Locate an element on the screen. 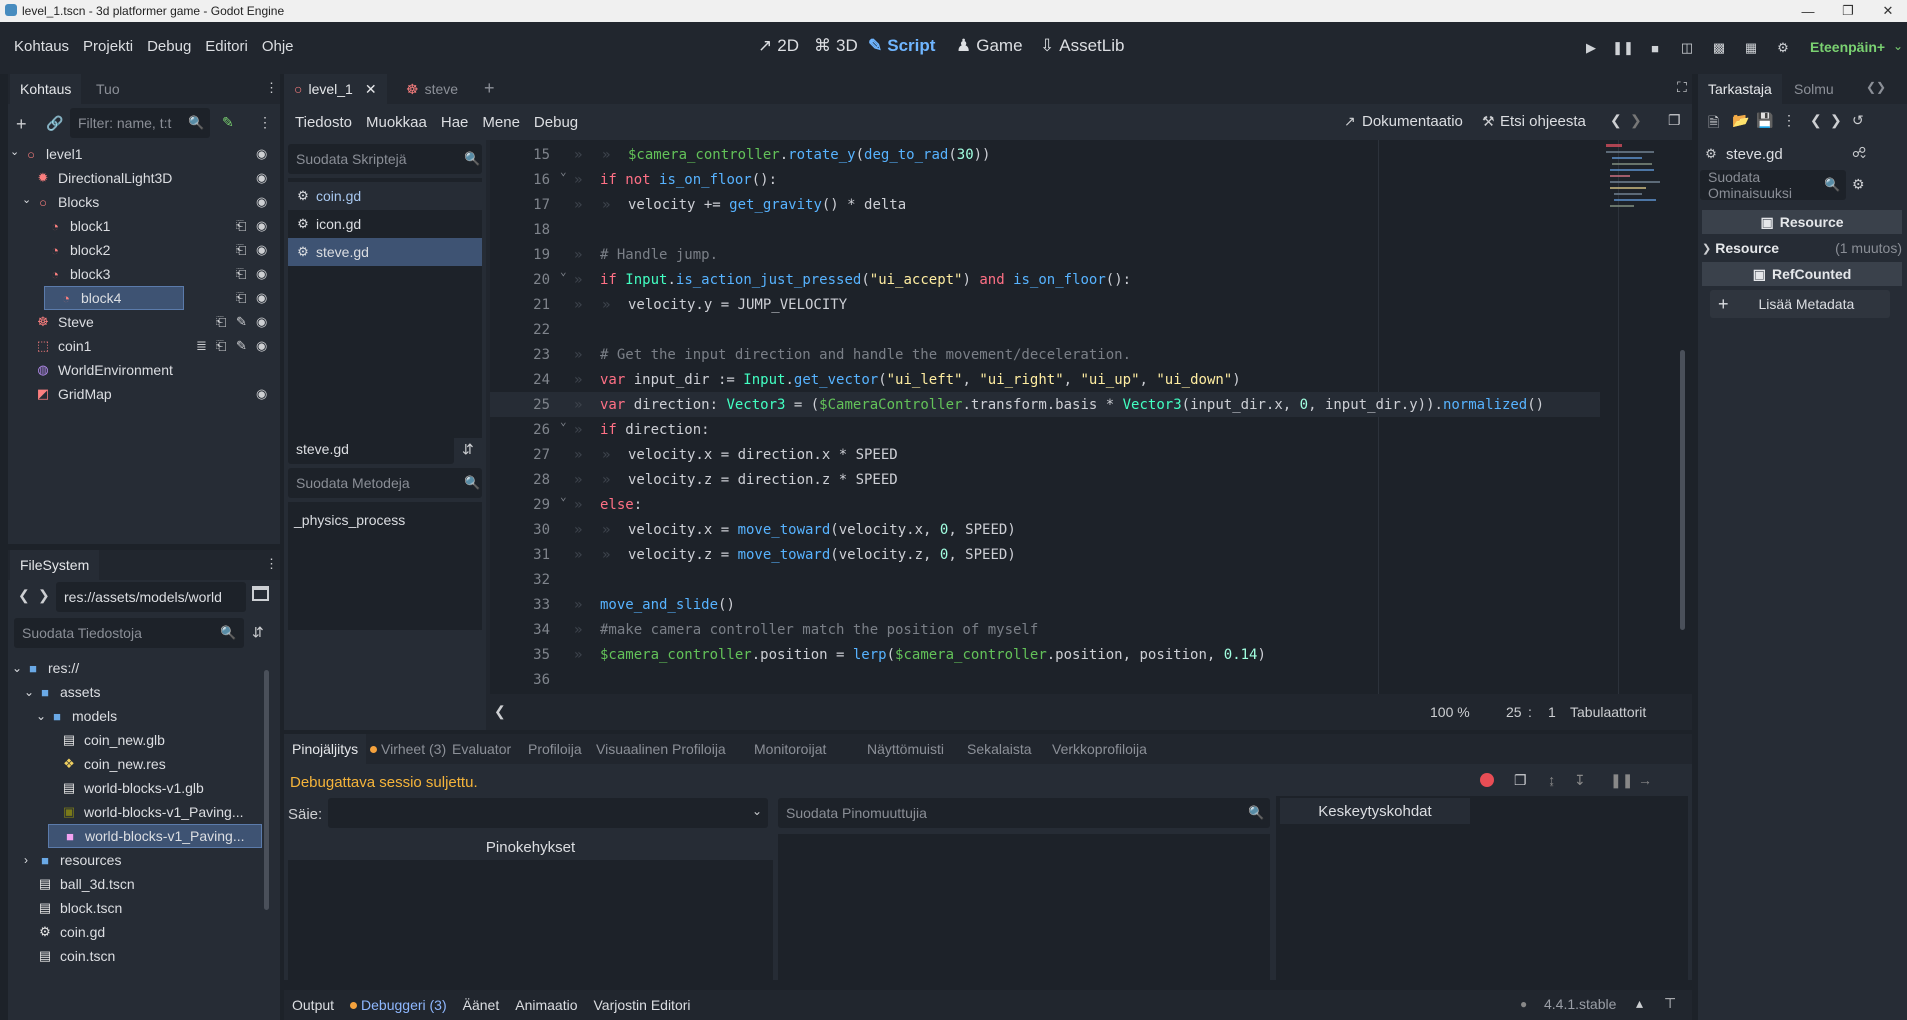  scene-menu-icon: ⋮ is located at coordinates (265, 122).